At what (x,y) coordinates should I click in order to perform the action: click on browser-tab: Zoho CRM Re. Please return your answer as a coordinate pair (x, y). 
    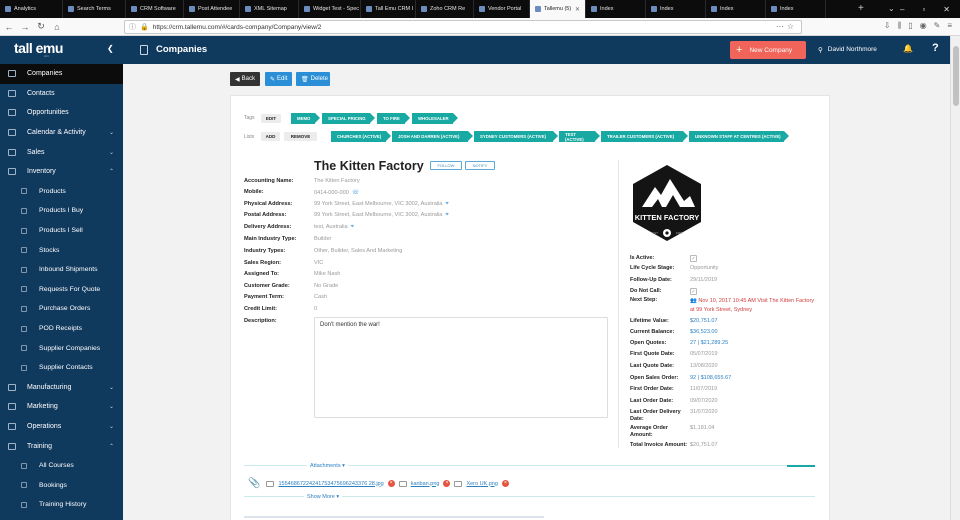
    Looking at the image, I should click on (445, 9).